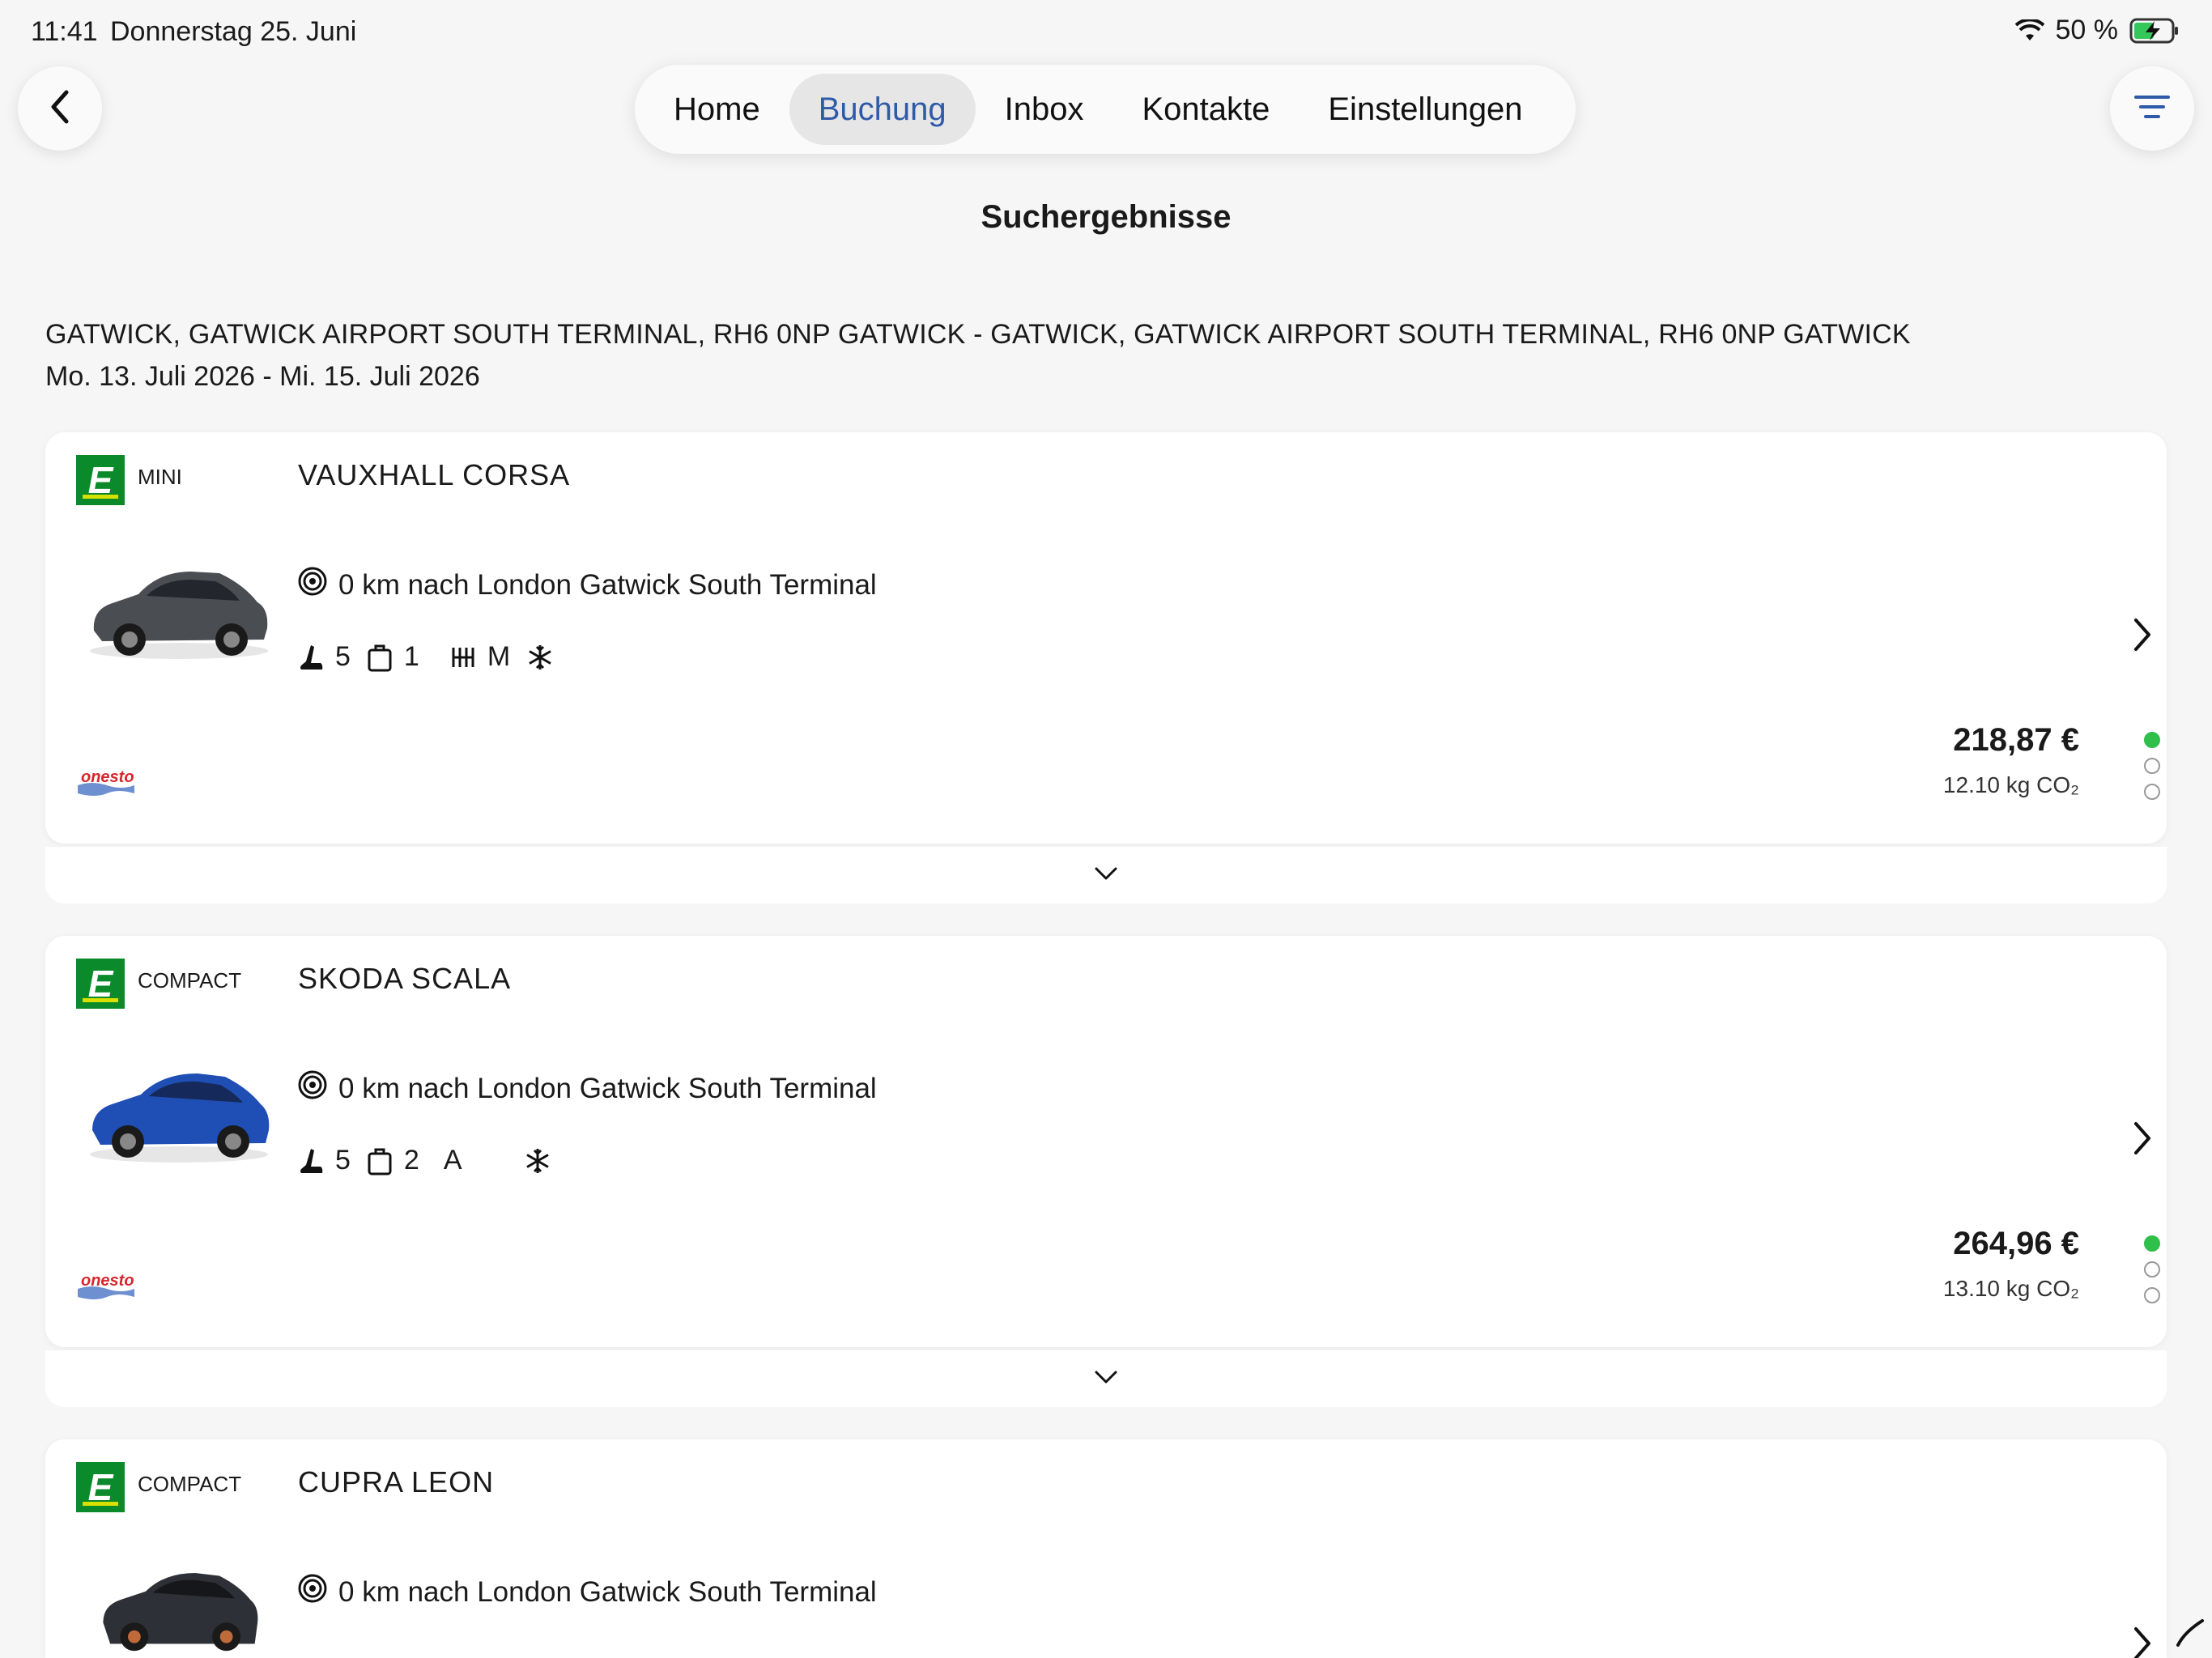 The height and width of the screenshot is (1658, 2212). I want to click on back-button, so click(60, 108).